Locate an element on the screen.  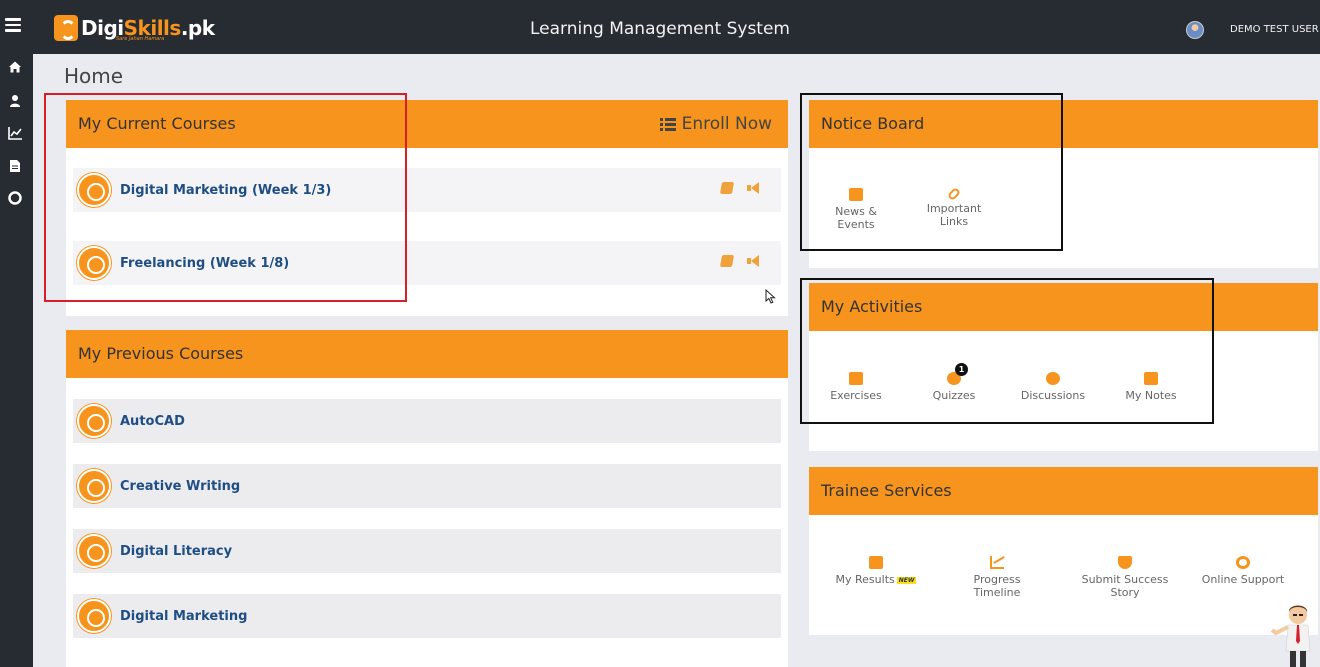
user-name: DEMO TEST USER is located at coordinates (1274, 29).